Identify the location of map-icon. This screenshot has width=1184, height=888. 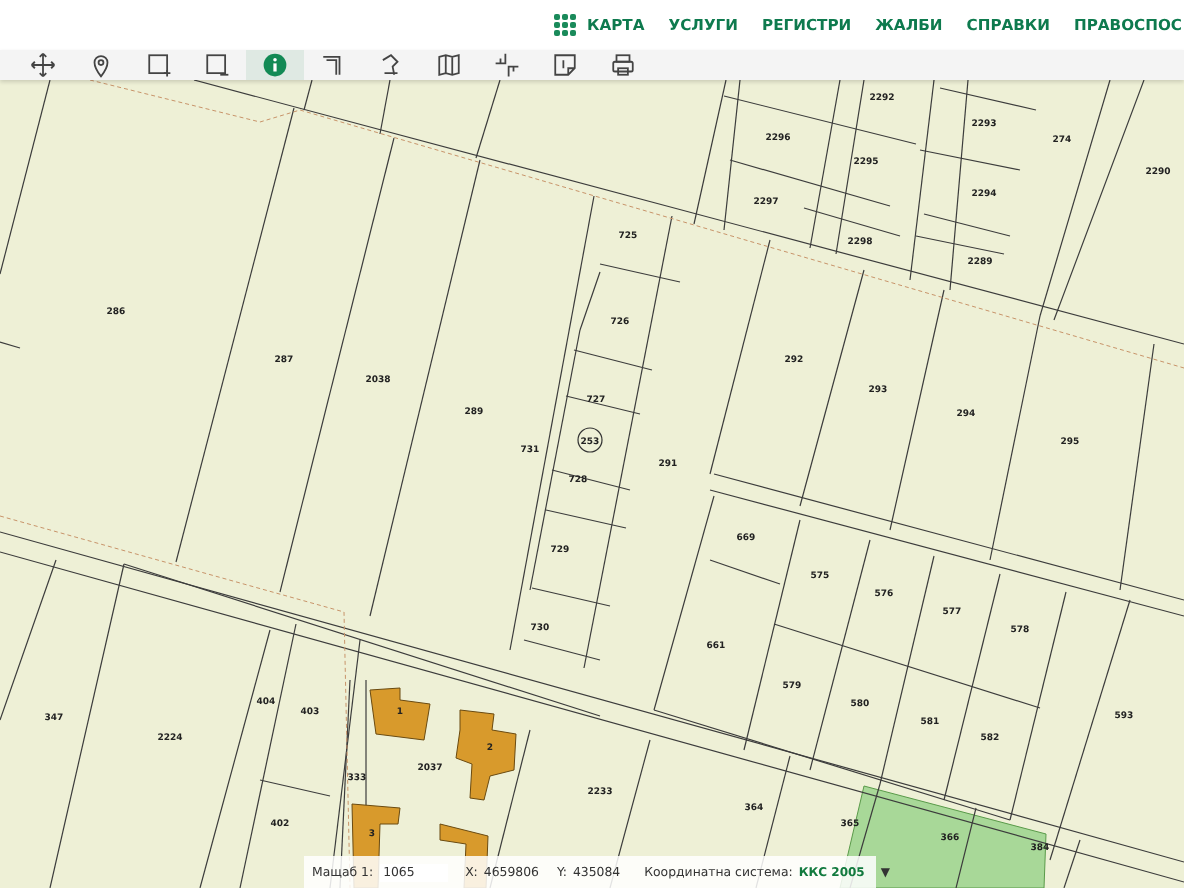
(449, 65).